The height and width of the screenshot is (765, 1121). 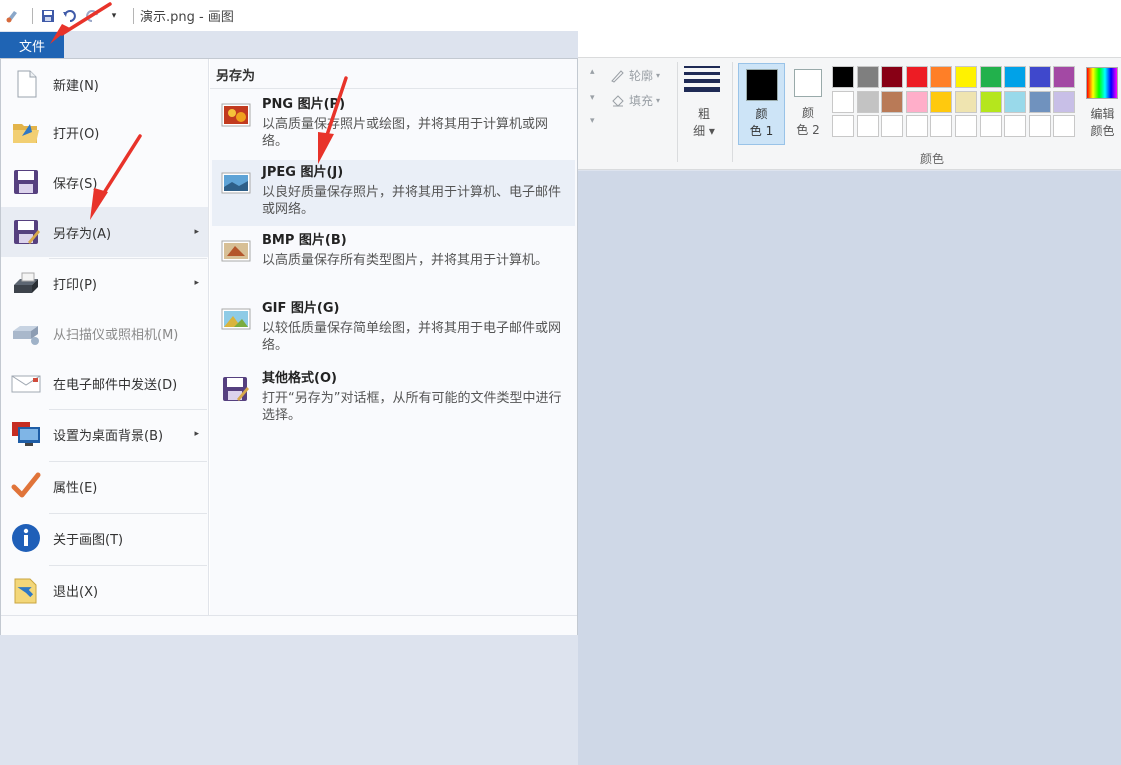 What do you see at coordinates (104, 283) in the screenshot?
I see `menu-item-print: 打印(P) ▸` at bounding box center [104, 283].